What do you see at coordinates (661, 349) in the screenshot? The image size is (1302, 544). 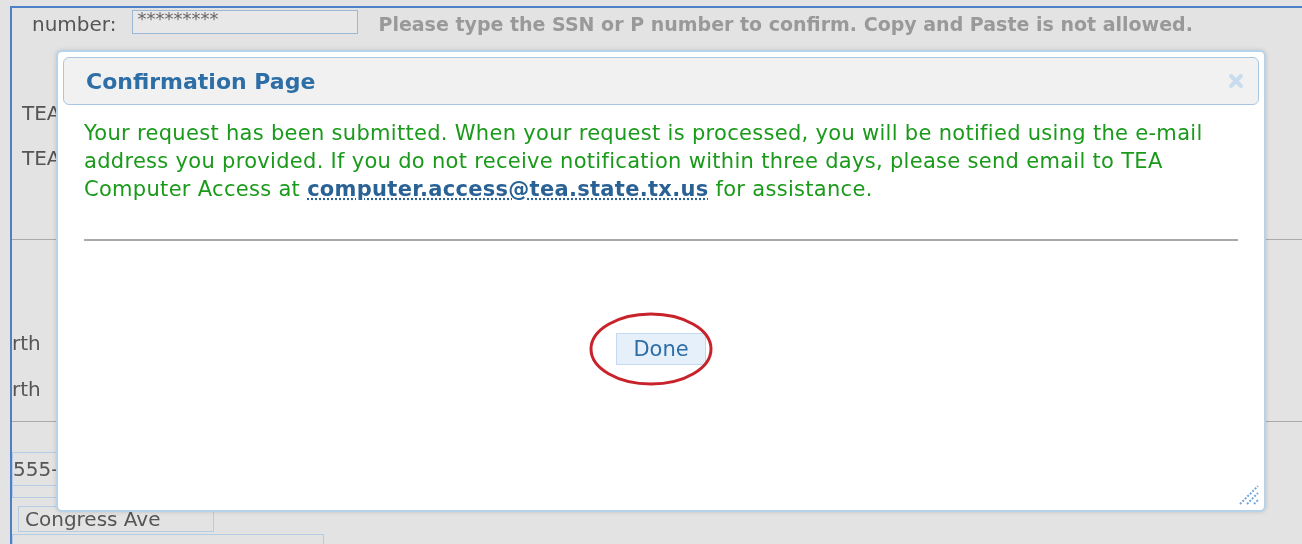 I see `done-button: Done` at bounding box center [661, 349].